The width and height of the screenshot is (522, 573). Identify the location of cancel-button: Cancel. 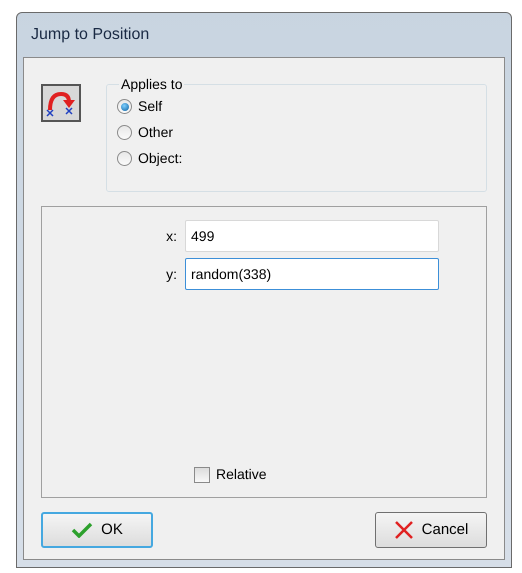
(431, 530).